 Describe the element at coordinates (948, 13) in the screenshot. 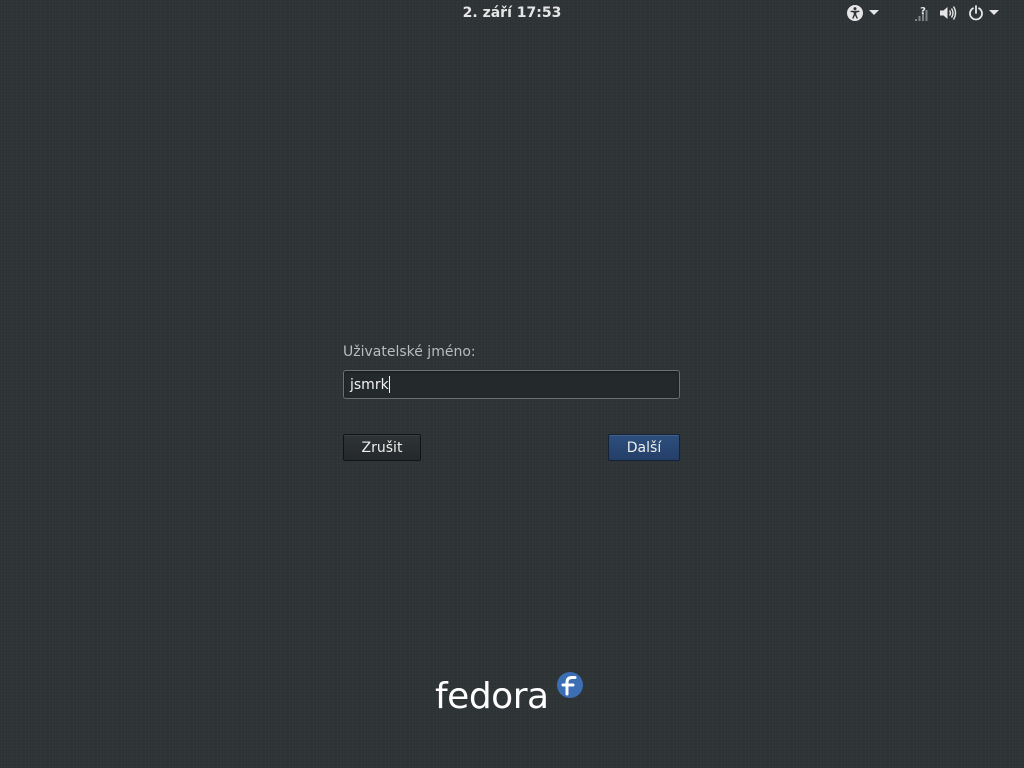

I see `volume-icon` at that location.